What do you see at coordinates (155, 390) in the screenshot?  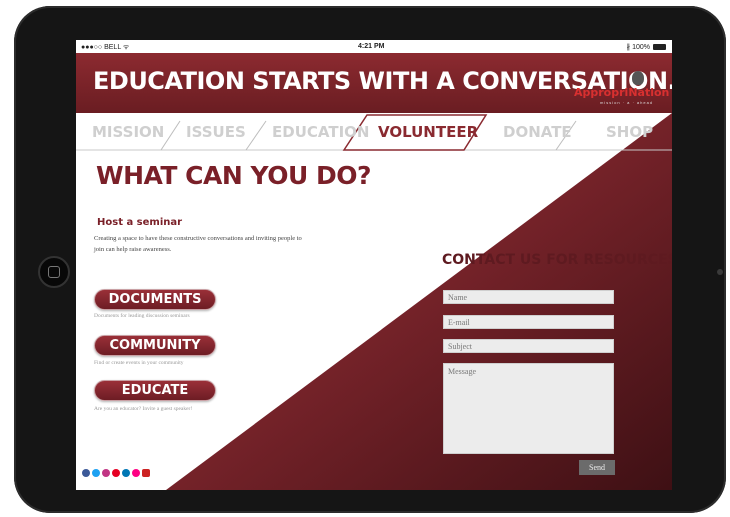 I see `educate-button: EDUCATE` at bounding box center [155, 390].